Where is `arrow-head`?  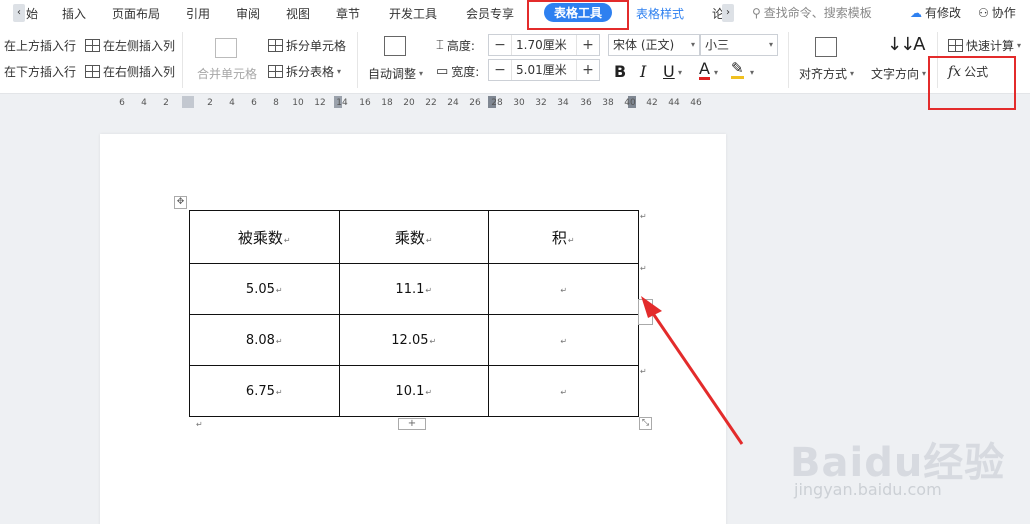
arrow-head is located at coordinates (651, 307).